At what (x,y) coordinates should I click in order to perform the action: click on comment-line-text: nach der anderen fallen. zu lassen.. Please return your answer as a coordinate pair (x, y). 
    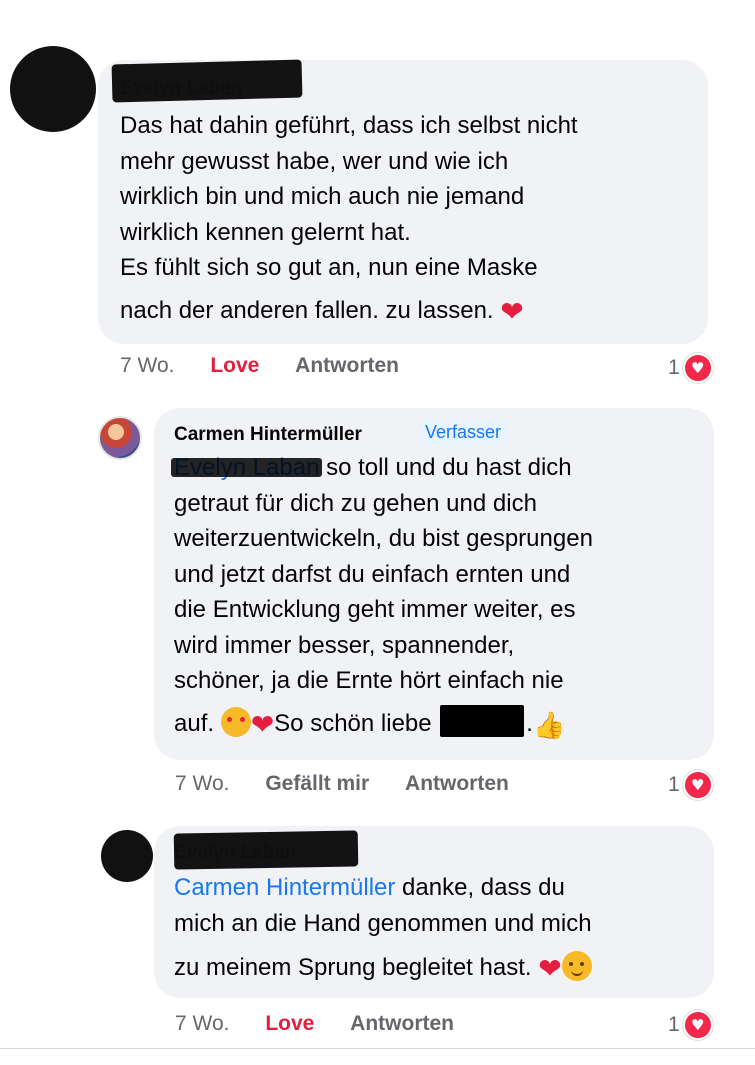
    Looking at the image, I should click on (307, 310).